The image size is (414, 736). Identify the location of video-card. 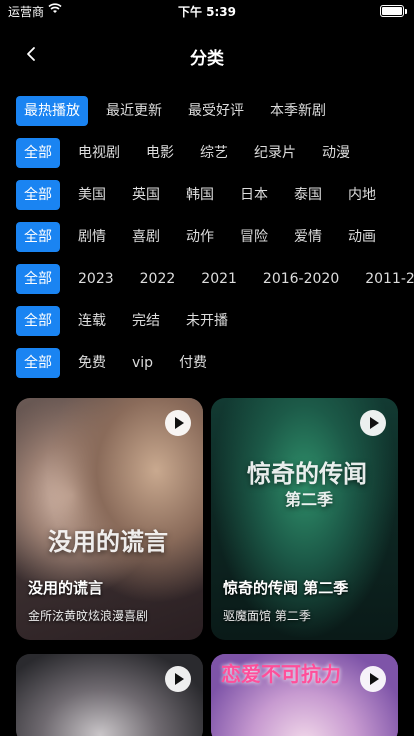
(109, 695).